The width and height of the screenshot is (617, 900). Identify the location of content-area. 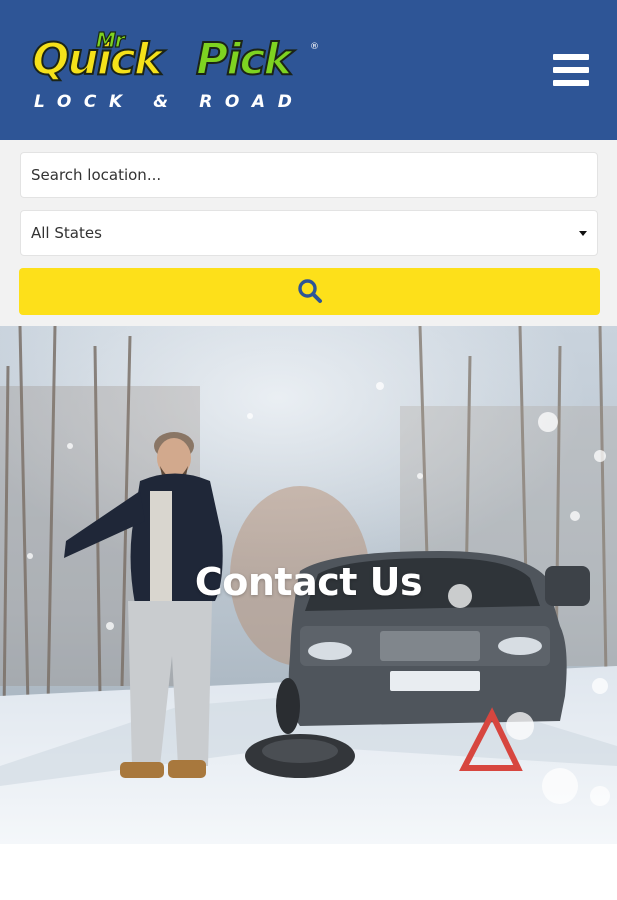
(308, 872).